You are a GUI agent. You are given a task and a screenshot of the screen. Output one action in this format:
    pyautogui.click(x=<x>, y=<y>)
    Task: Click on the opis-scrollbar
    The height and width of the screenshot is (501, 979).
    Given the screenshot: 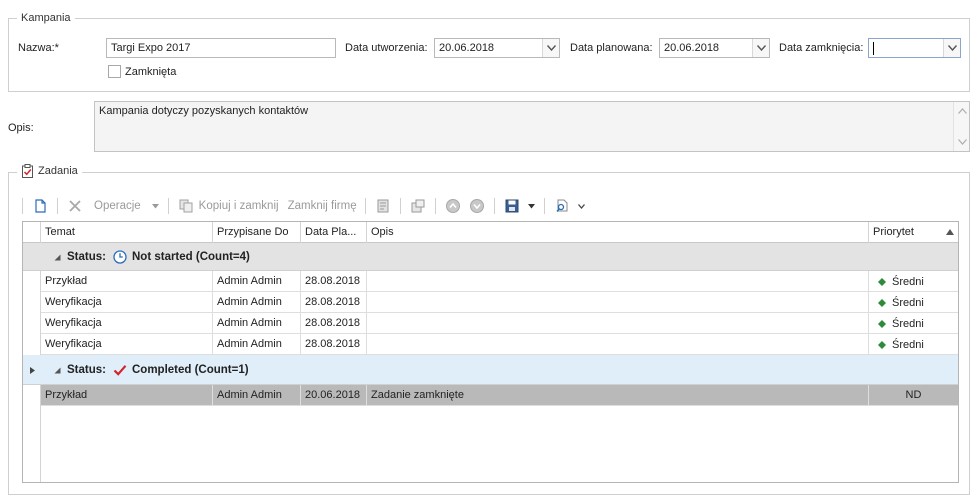 What is the action you would take?
    pyautogui.click(x=961, y=126)
    